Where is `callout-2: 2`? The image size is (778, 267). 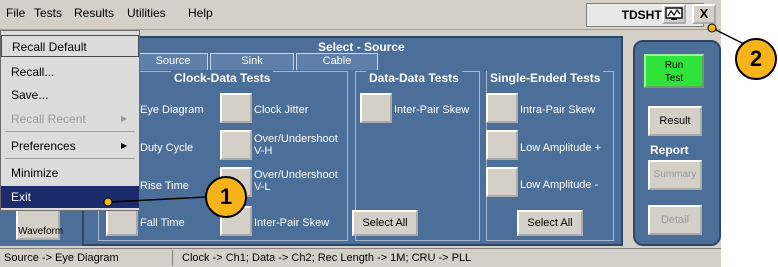 callout-2: 2 is located at coordinates (756, 59).